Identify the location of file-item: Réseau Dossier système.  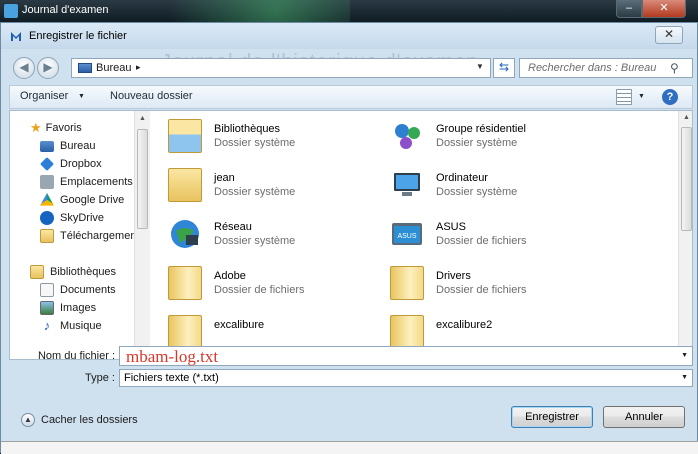
(278, 235).